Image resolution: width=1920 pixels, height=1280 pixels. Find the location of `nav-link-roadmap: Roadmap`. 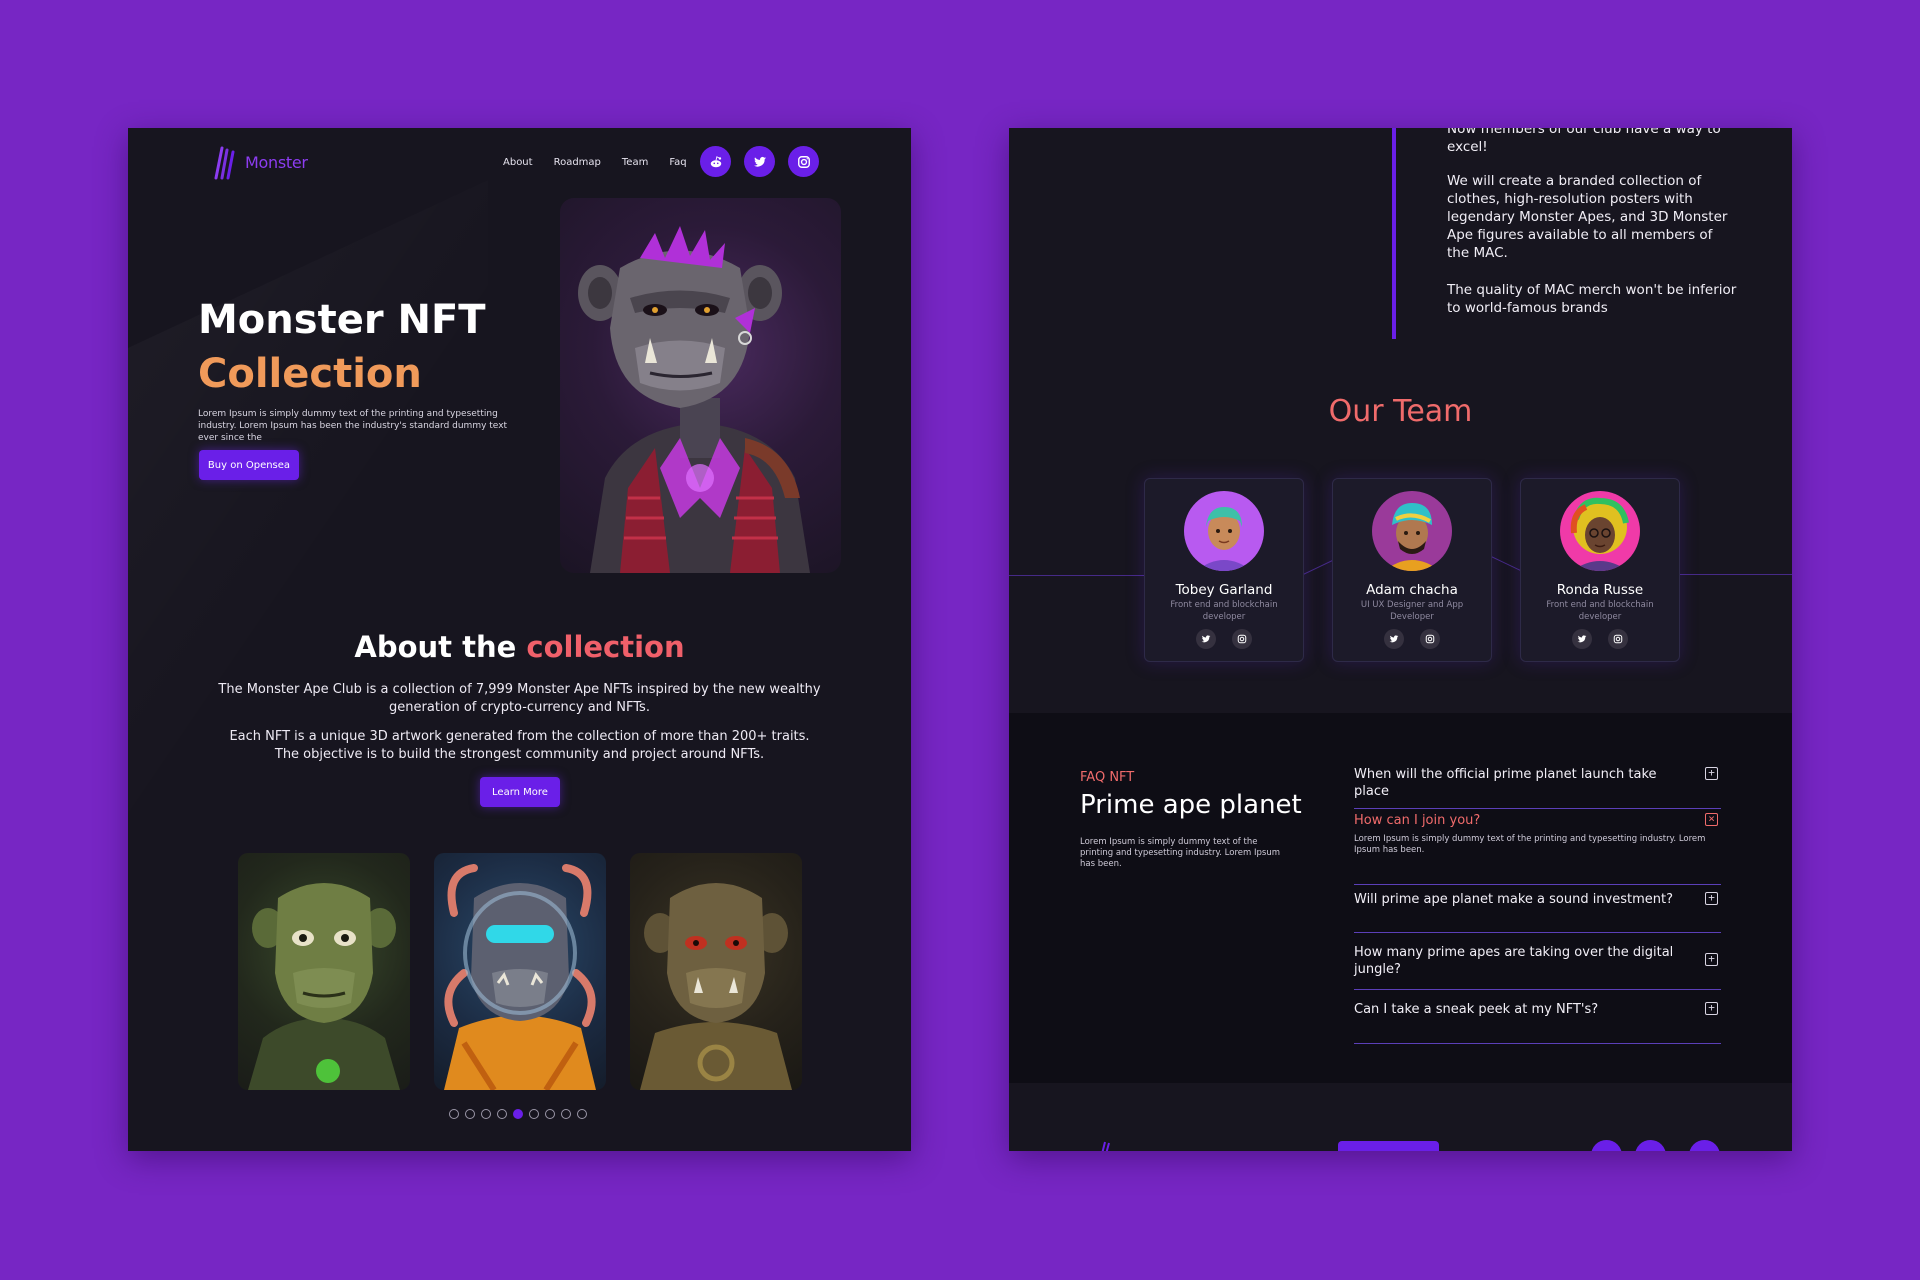

nav-link-roadmap: Roadmap is located at coordinates (577, 162).